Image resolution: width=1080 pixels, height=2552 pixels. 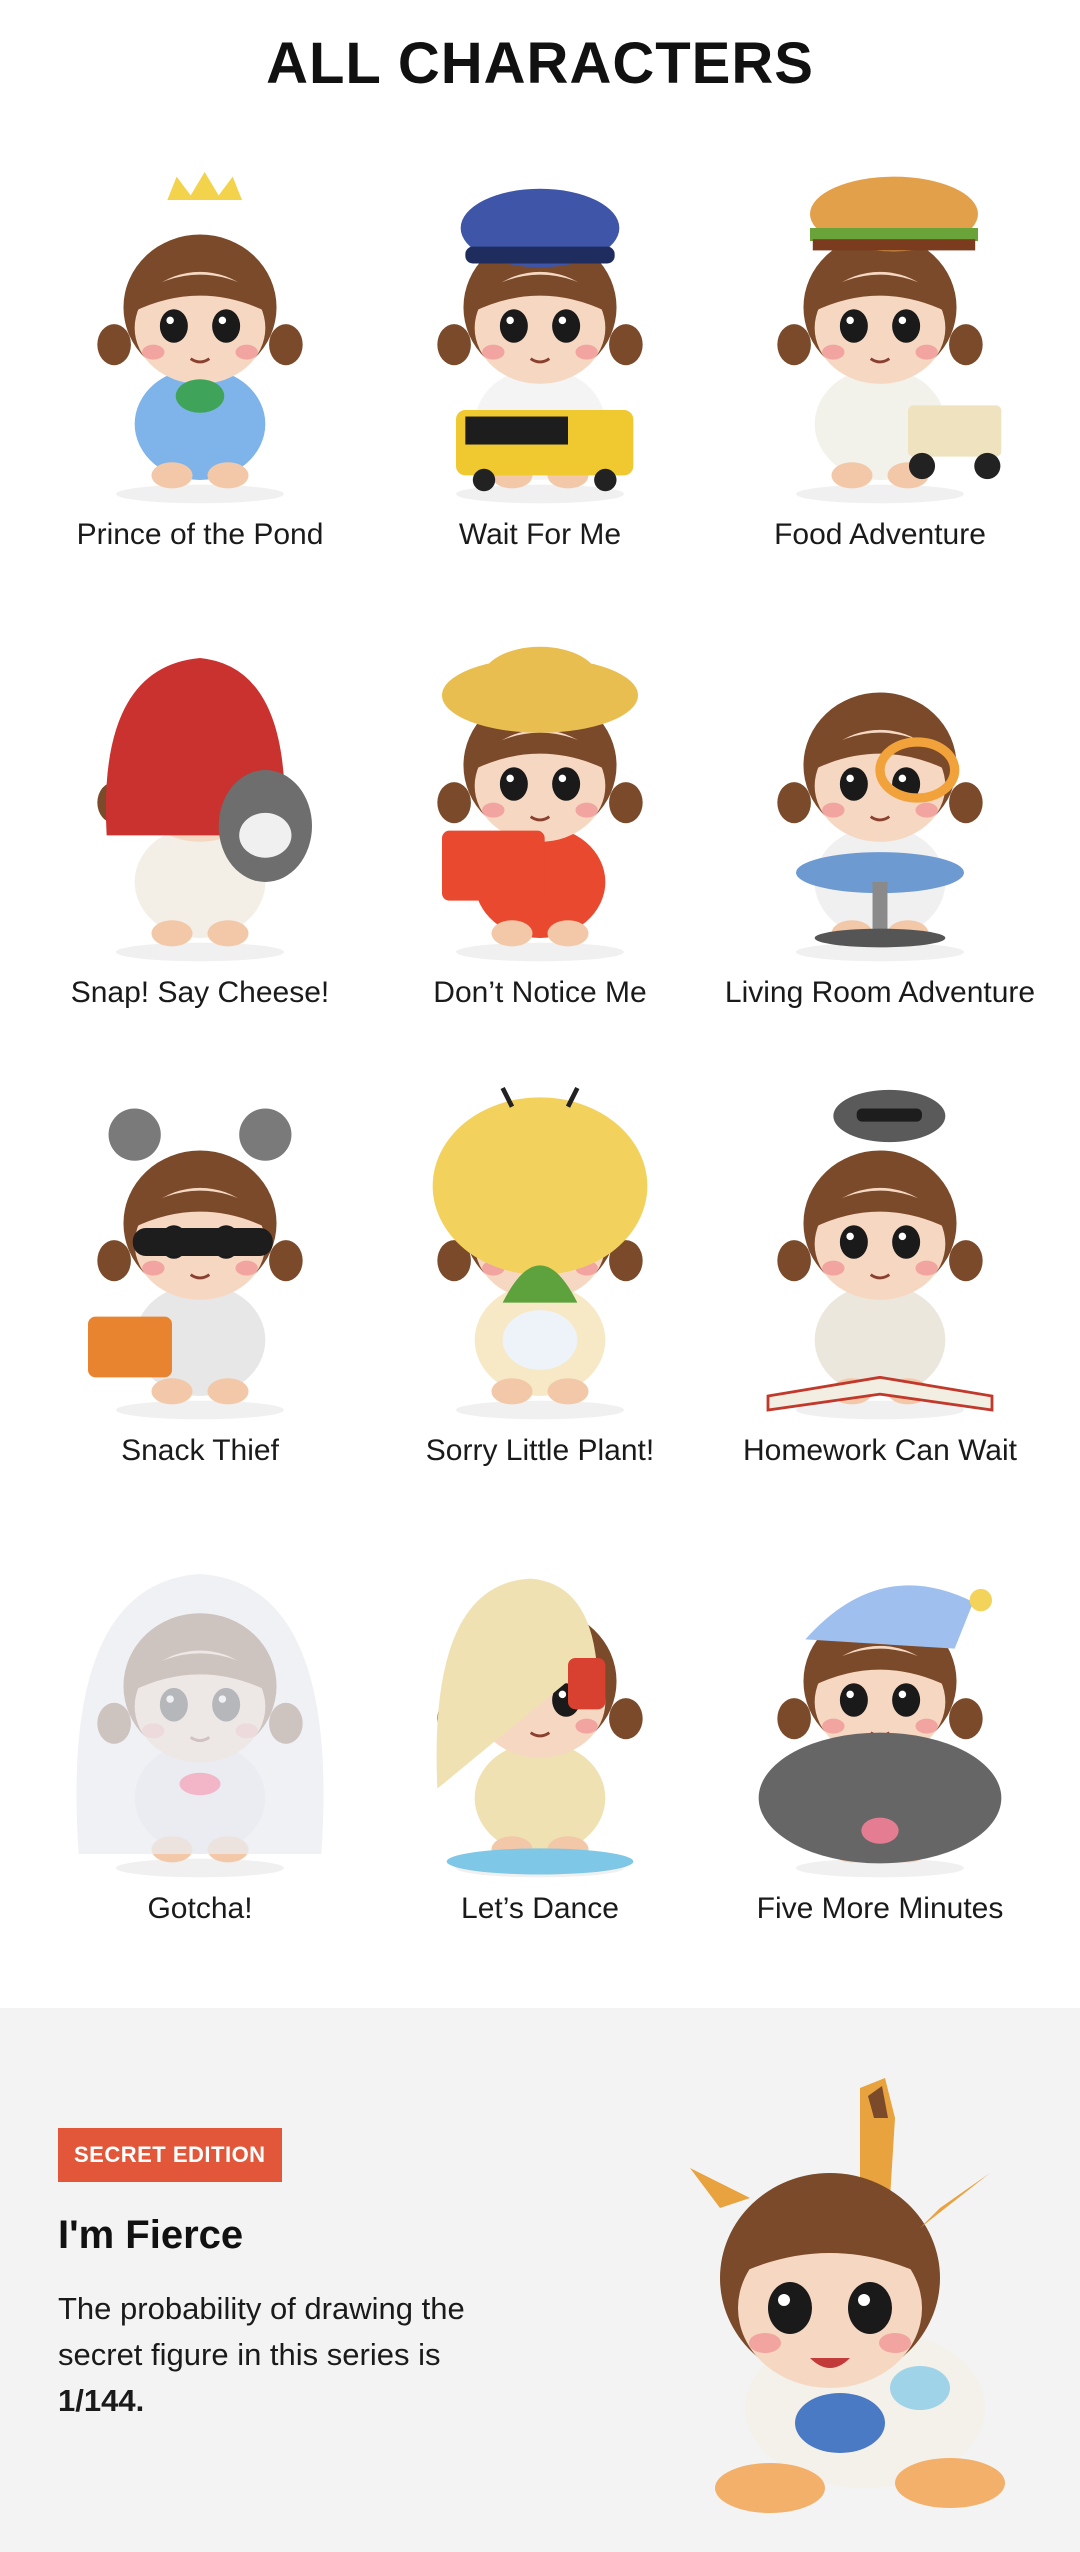 What do you see at coordinates (847, 2295) in the screenshot?
I see `fierce-figure-illustration` at bounding box center [847, 2295].